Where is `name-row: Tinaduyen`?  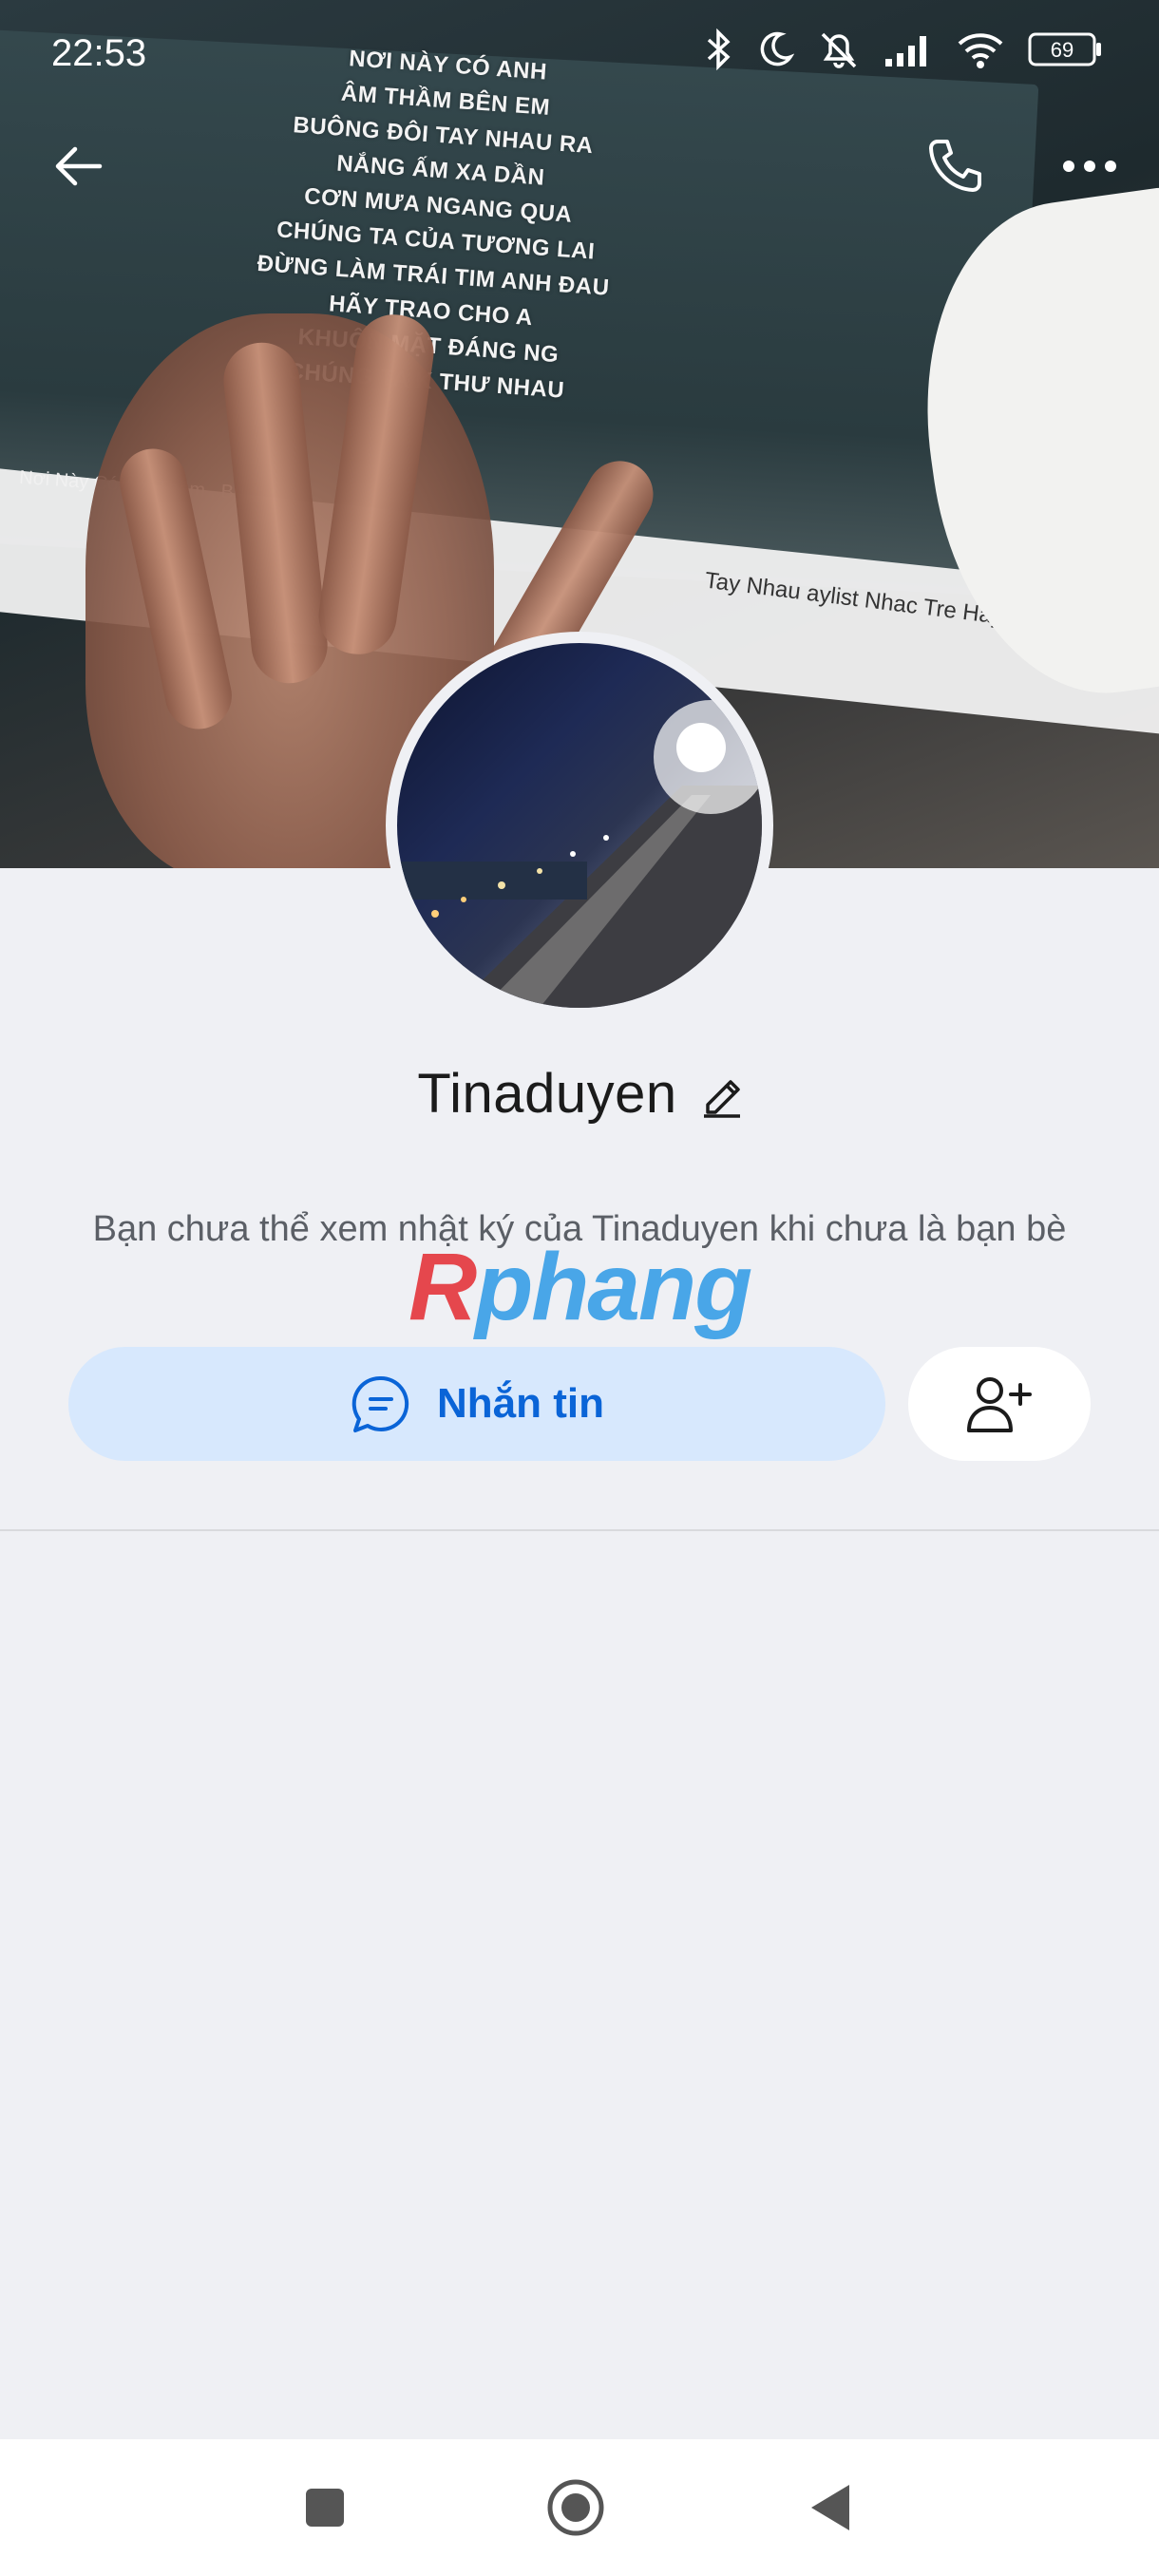
name-row: Tinaduyen is located at coordinates (579, 1094).